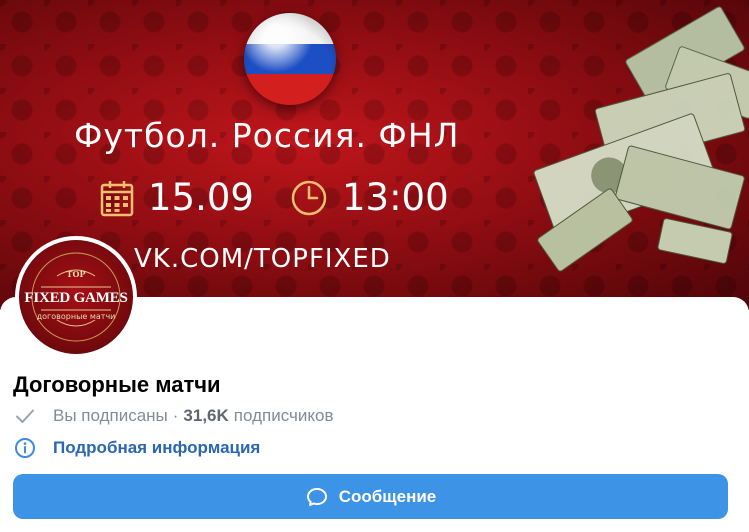 The height and width of the screenshot is (532, 749). What do you see at coordinates (387, 496) in the screenshot?
I see `message-button-label: Сообщение` at bounding box center [387, 496].